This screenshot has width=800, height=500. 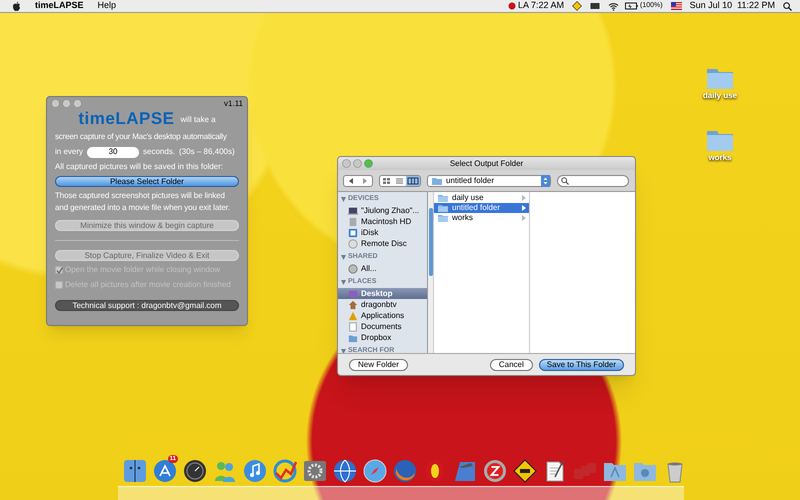 I want to click on list-view-icon, so click(x=399, y=181).